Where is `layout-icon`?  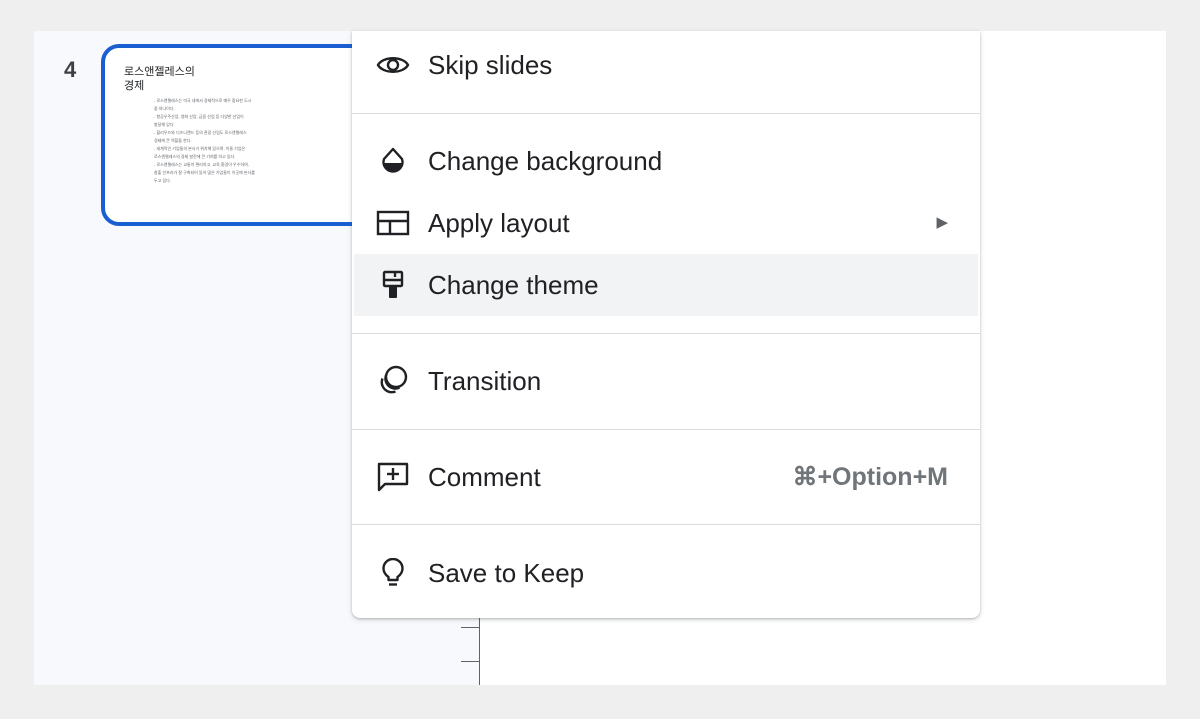 layout-icon is located at coordinates (393, 223).